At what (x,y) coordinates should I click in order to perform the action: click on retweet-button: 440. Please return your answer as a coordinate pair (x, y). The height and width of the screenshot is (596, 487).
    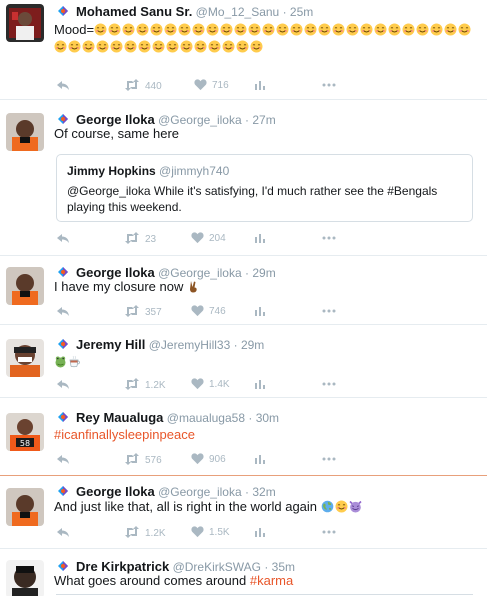
    Looking at the image, I should click on (143, 85).